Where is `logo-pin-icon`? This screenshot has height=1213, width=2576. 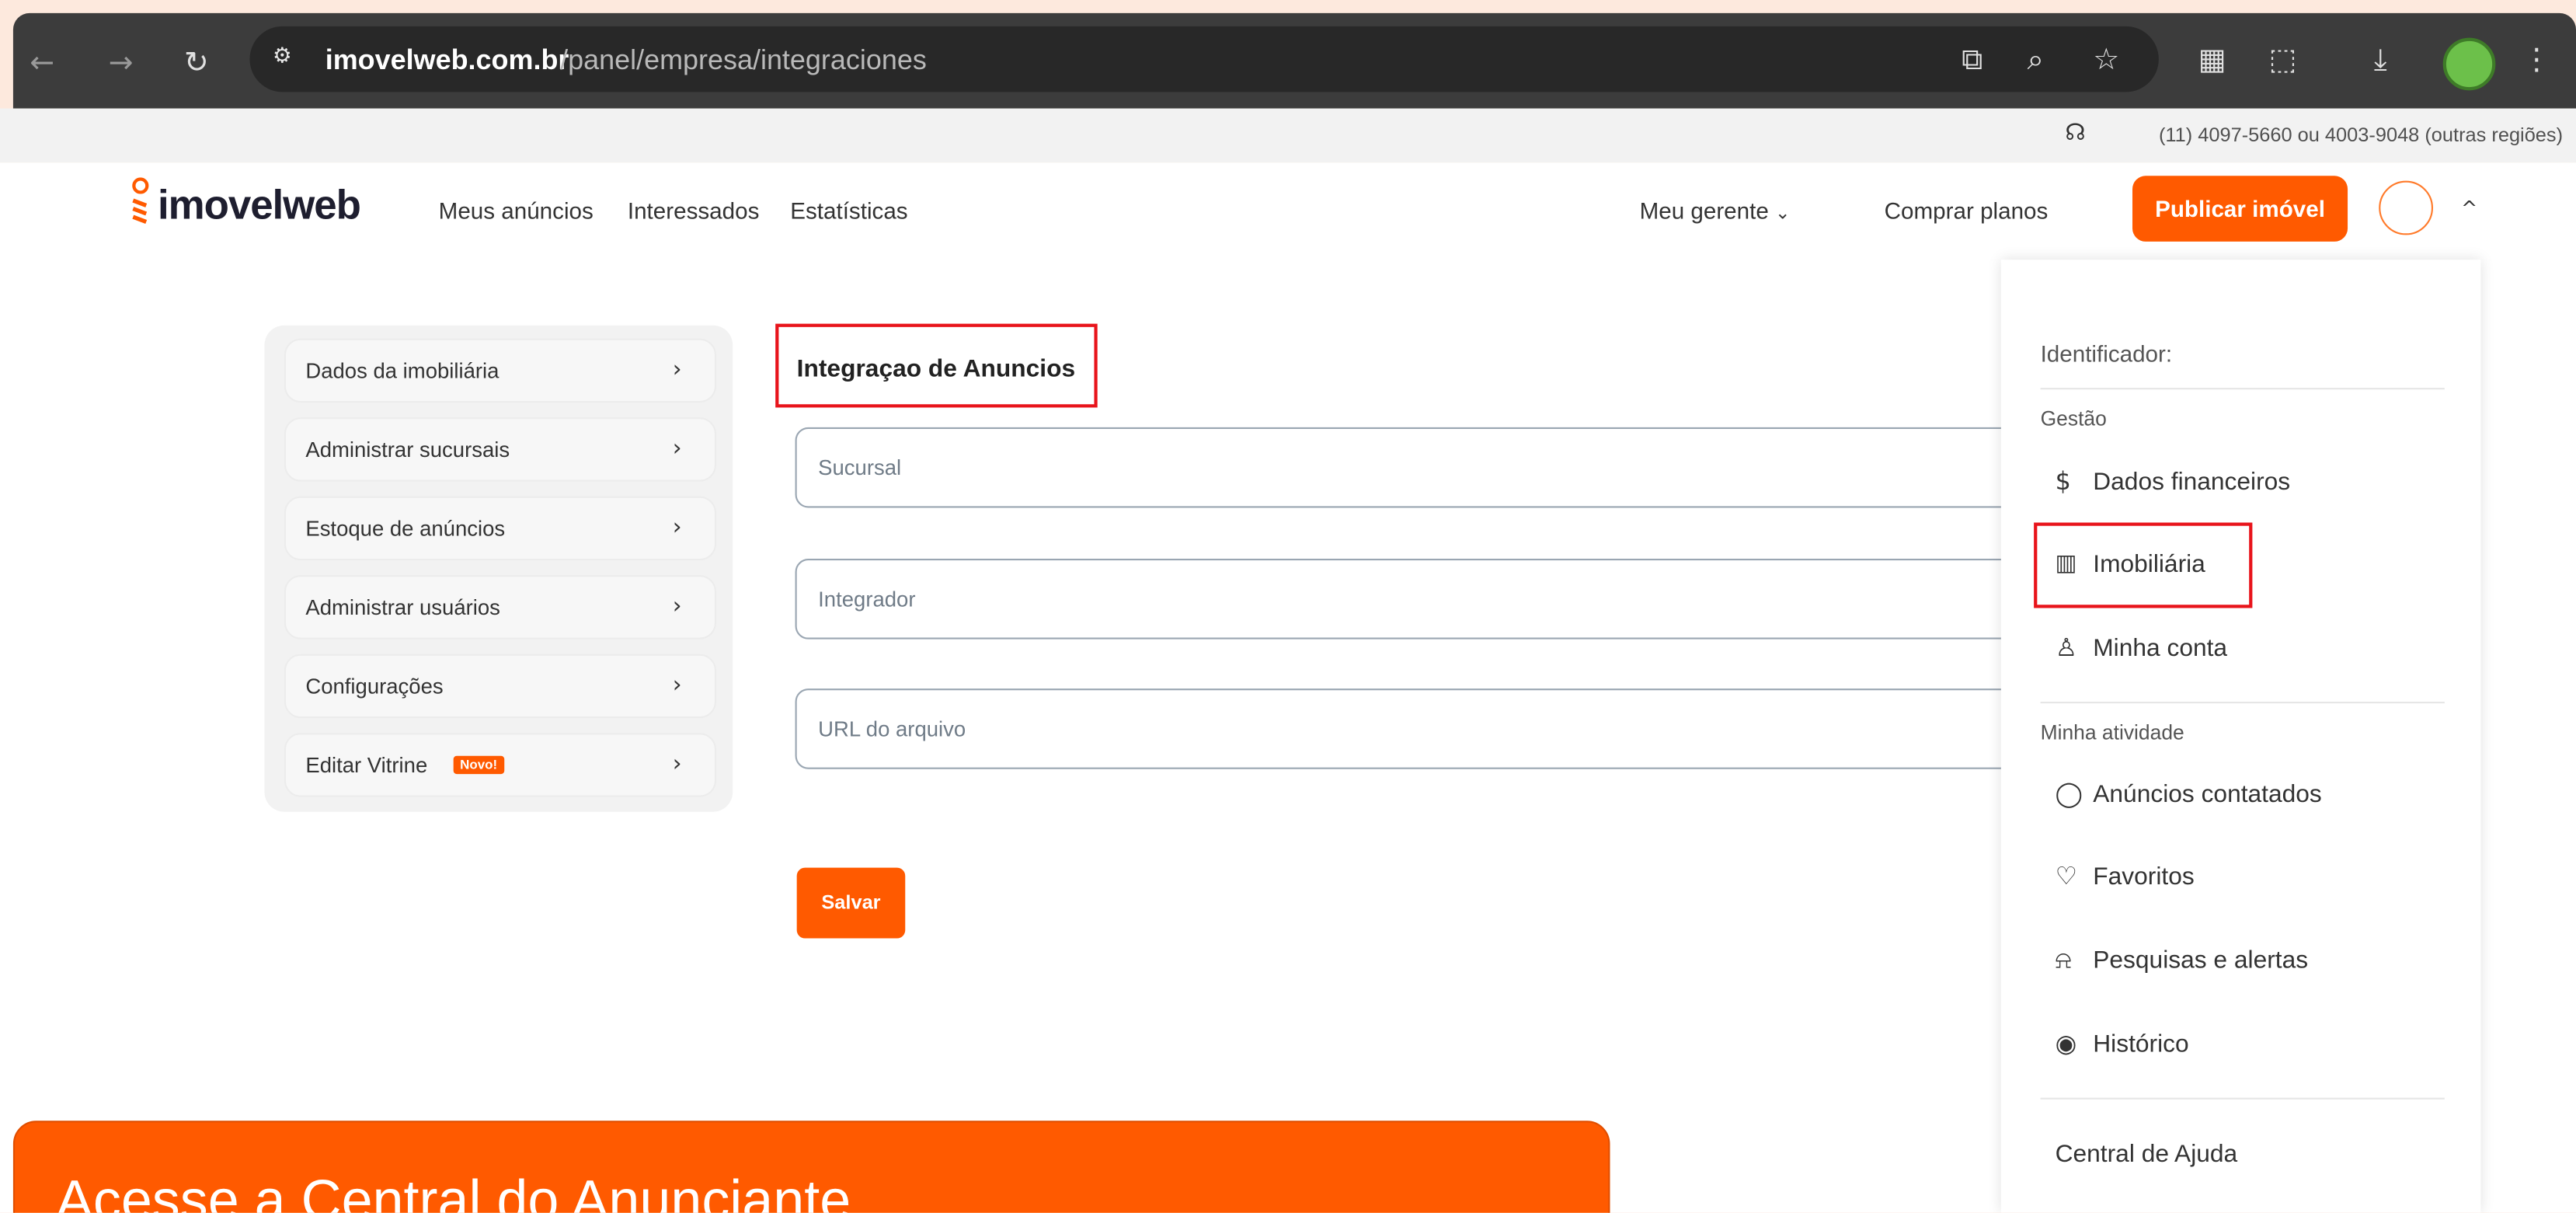 logo-pin-icon is located at coordinates (140, 200).